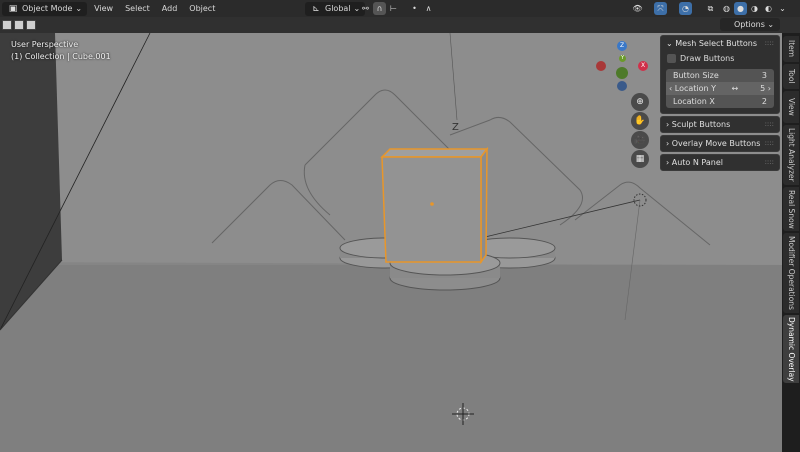 Image resolution: width=800 pixels, height=452 pixels. What do you see at coordinates (720, 88) in the screenshot?
I see `location-y-field: ‹ Location Y ↔ 5 ›` at bounding box center [720, 88].